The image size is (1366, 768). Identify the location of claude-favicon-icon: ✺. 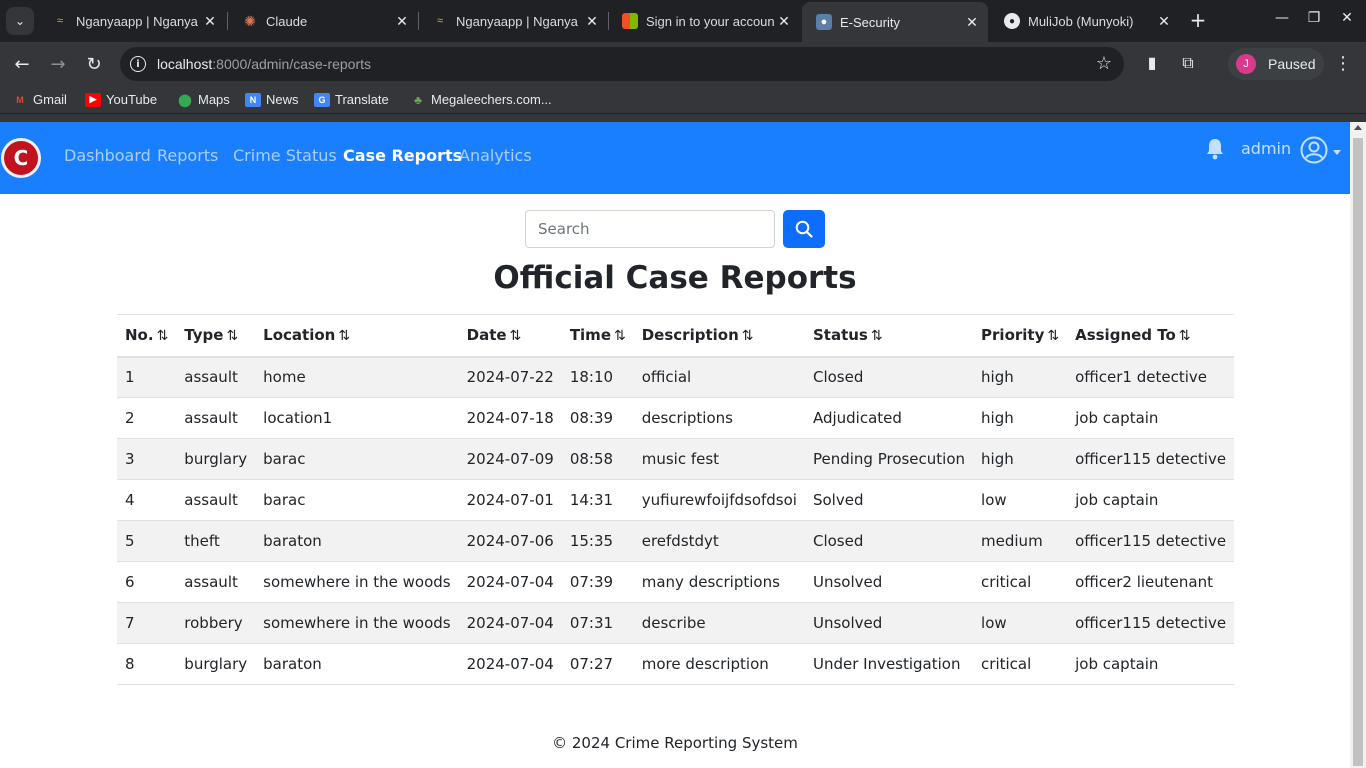
(250, 20).